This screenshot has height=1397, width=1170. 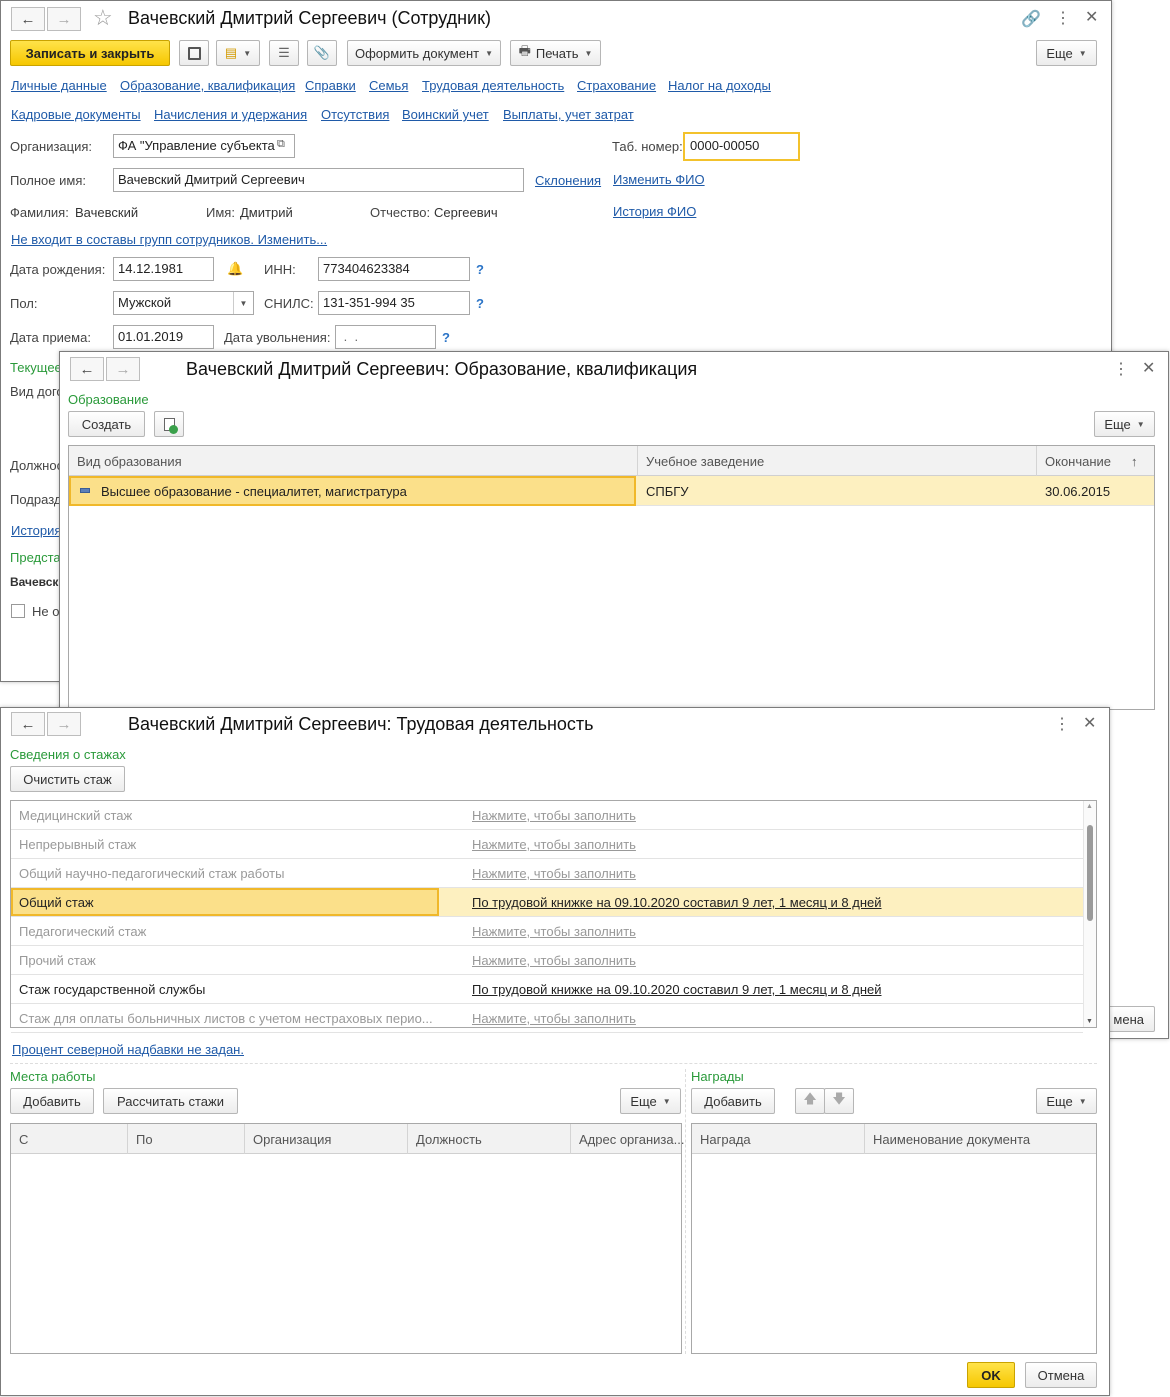 I want to click on col-organization: Организация, so click(x=292, y=1139).